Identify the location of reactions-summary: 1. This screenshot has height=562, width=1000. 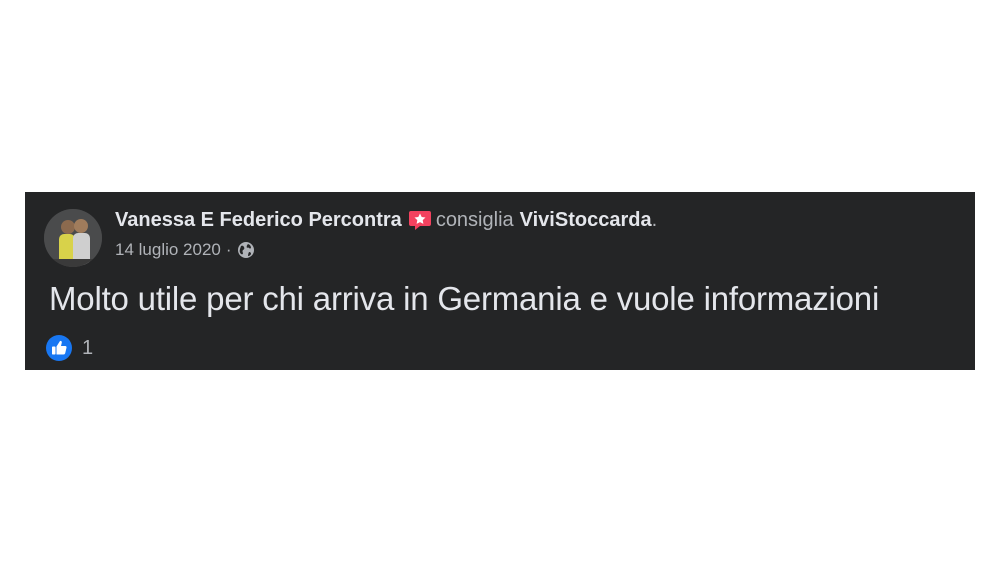
(69, 348).